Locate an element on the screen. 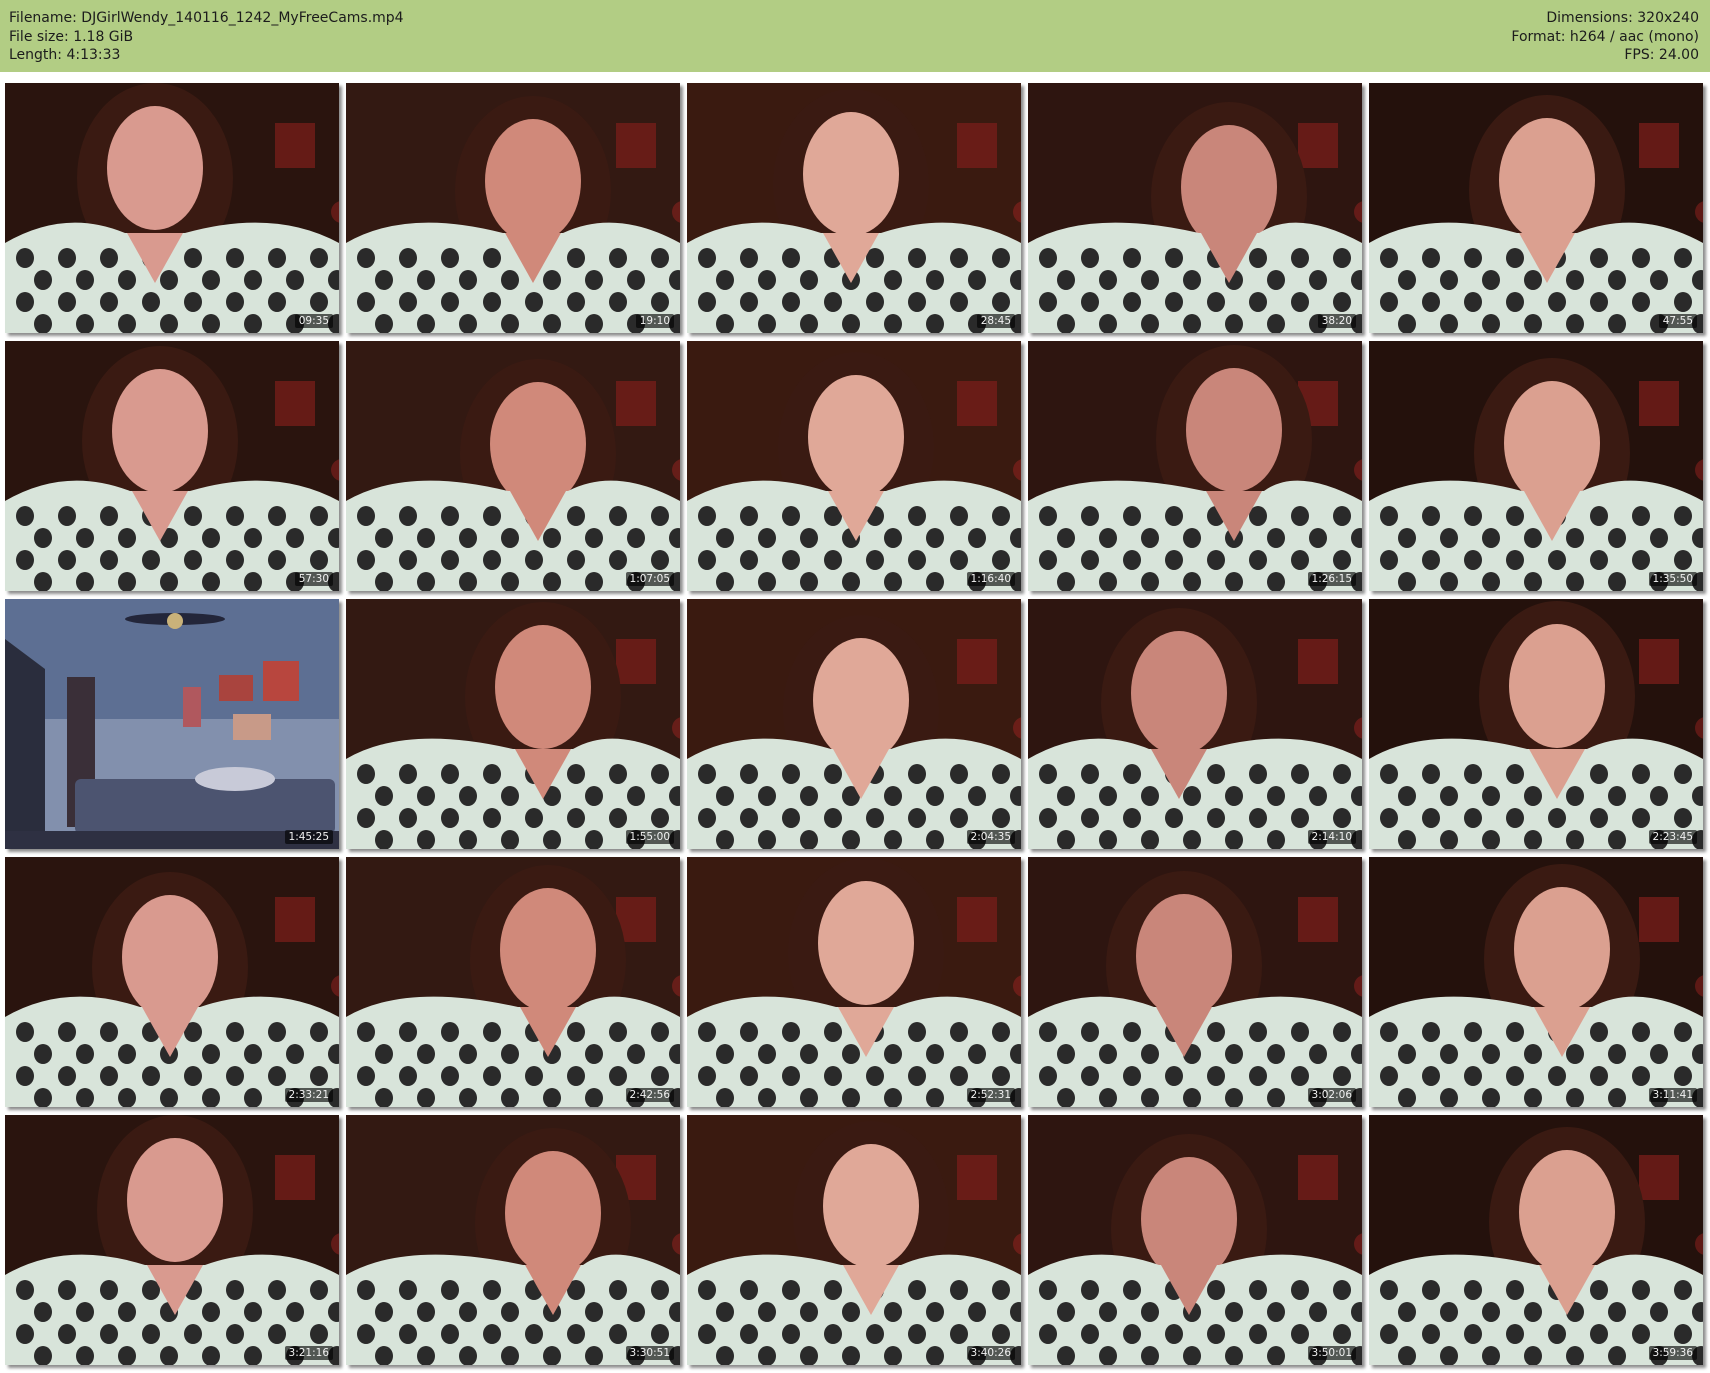 The height and width of the screenshot is (1373, 1710). video-thumbnail: 3:21:16 is located at coordinates (172, 1240).